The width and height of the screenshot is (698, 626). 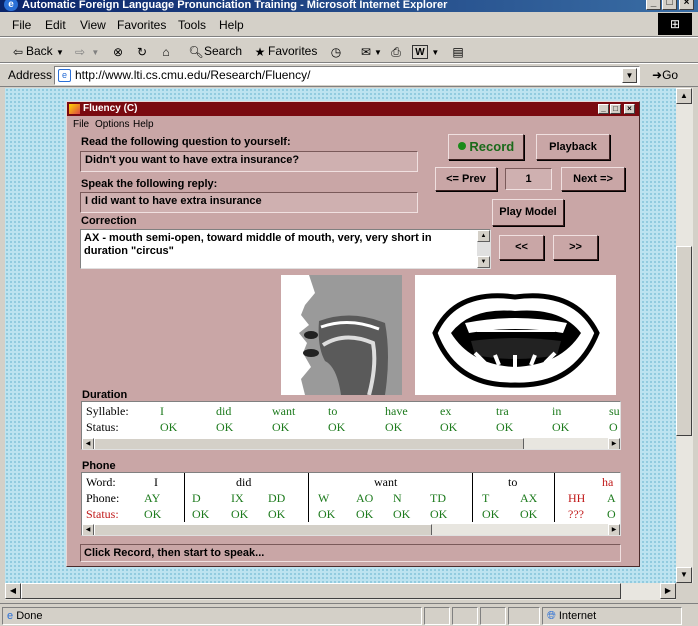 I want to click on stop-button: ⊗, so click(x=118, y=51).